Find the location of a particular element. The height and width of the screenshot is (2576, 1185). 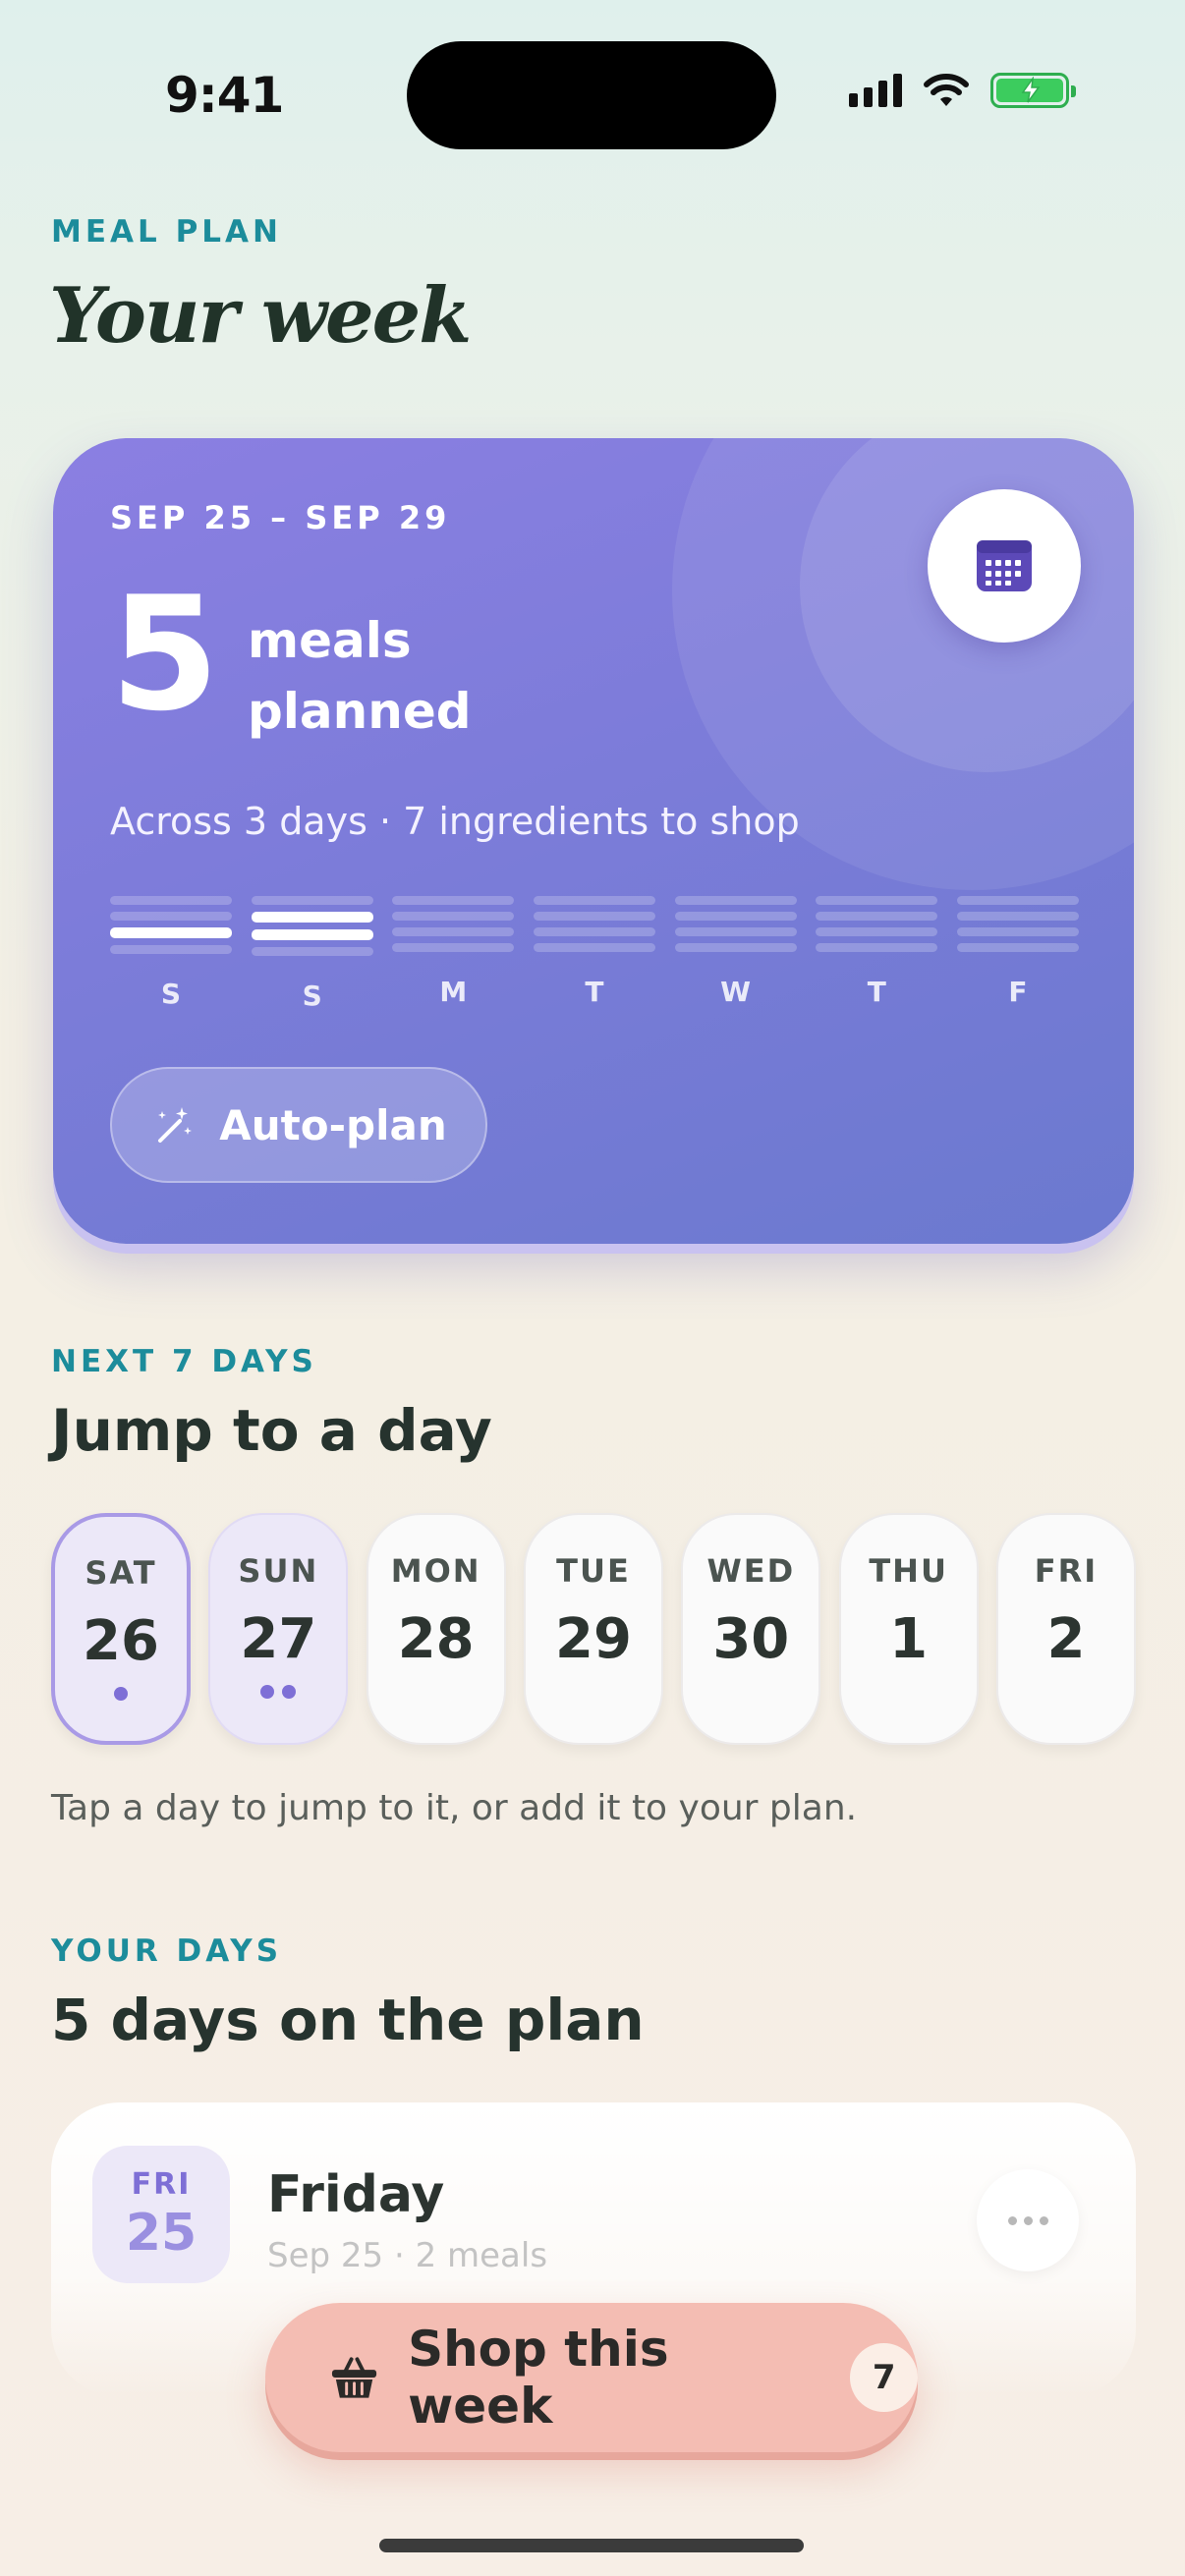

day-pill-date: 1 is located at coordinates (909, 1639).